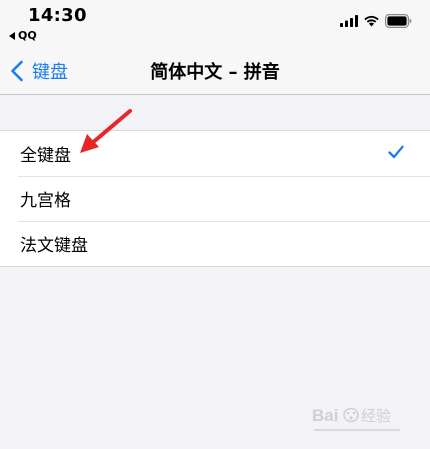 The image size is (430, 449). I want to click on back-triangle-icon, so click(12, 35).